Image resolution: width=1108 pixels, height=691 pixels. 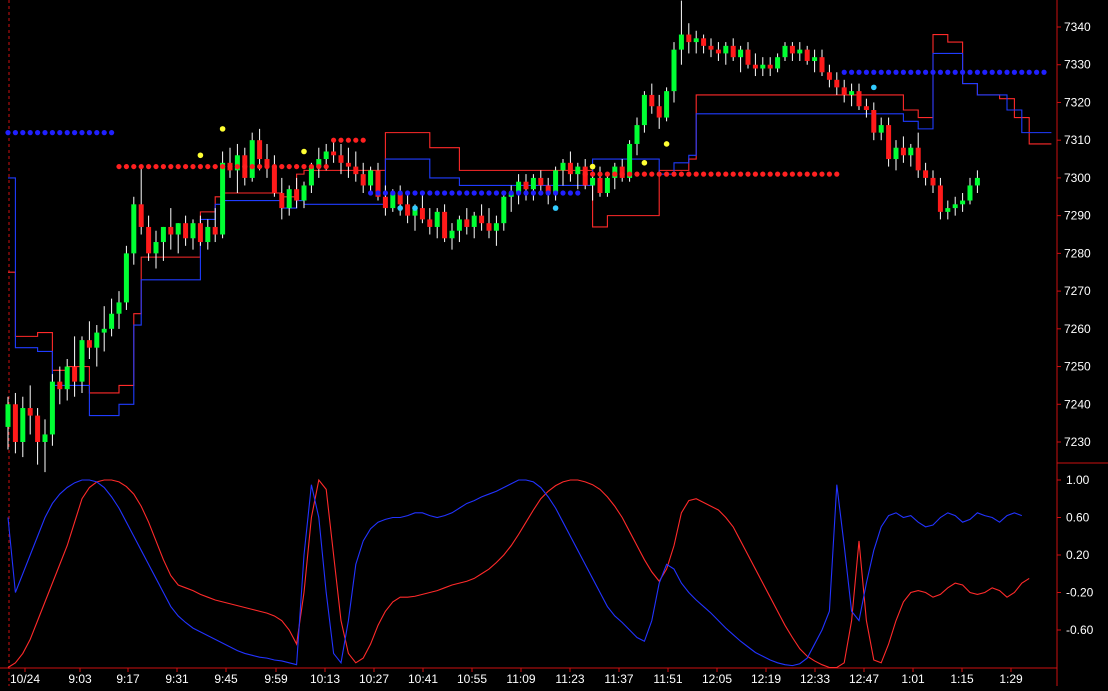 What do you see at coordinates (864, 679) in the screenshot?
I see `time-tick-label: 12:47` at bounding box center [864, 679].